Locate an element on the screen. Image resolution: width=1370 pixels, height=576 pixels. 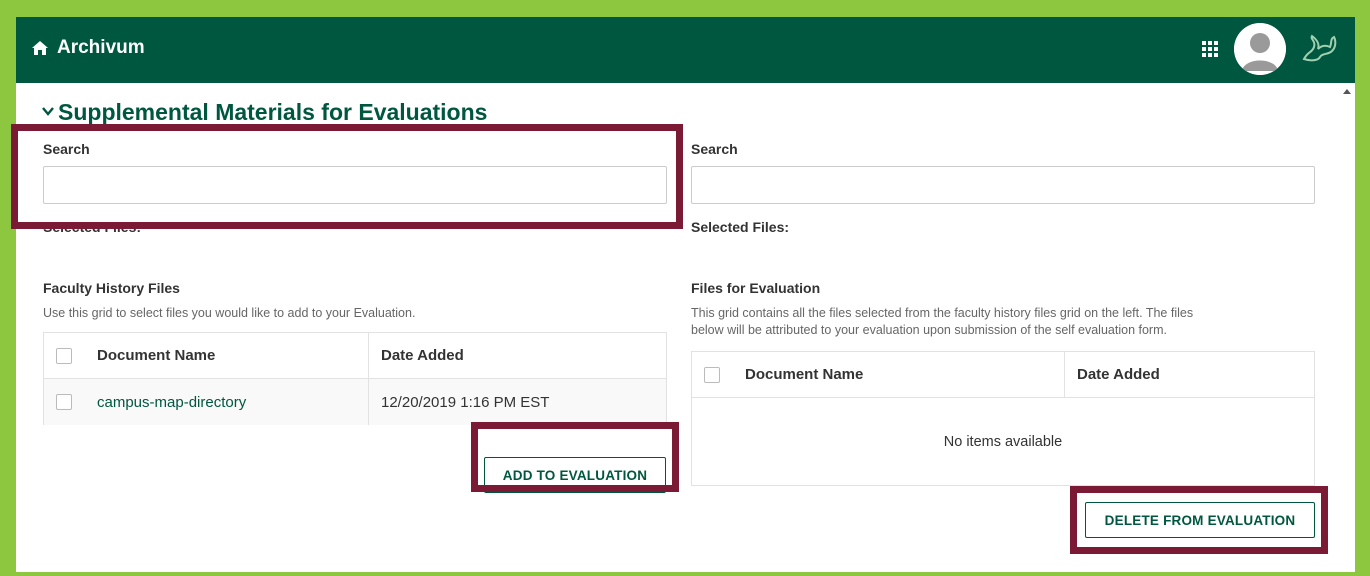
left-grid-title: Faculty History Files is located at coordinates (111, 288).